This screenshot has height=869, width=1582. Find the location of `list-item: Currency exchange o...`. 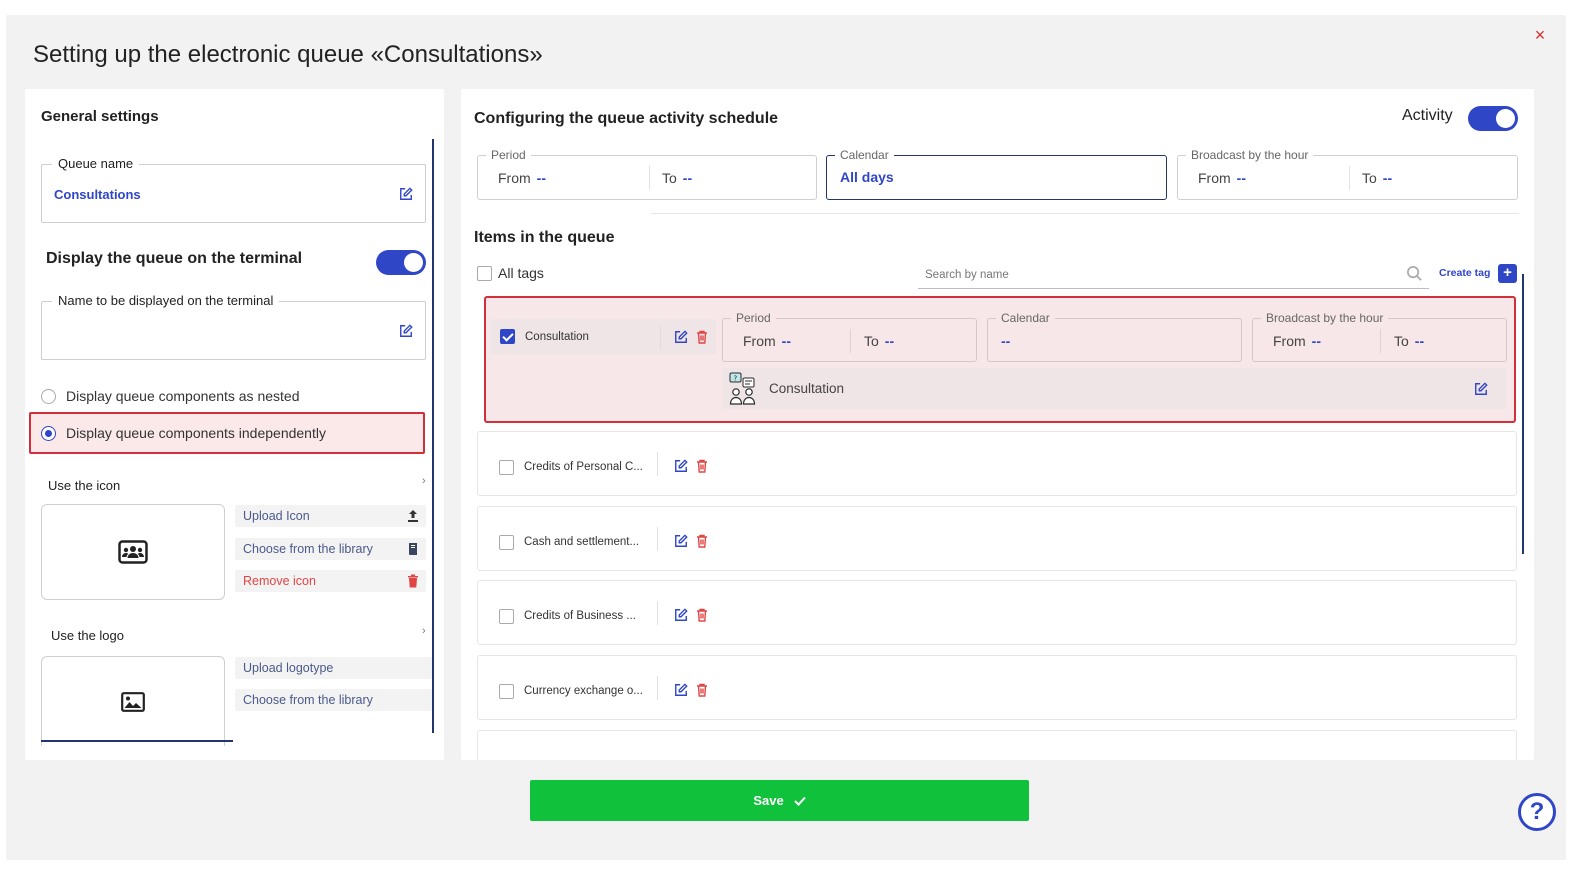

list-item: Currency exchange o... is located at coordinates (997, 687).